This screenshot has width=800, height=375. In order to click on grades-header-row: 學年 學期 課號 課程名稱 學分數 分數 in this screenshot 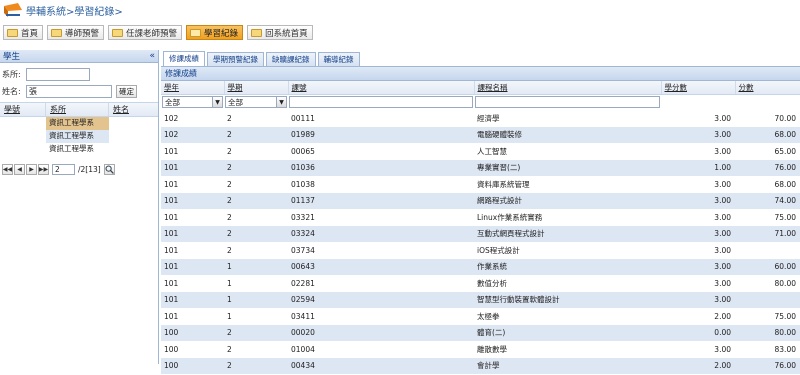, I will do `click(480, 88)`.